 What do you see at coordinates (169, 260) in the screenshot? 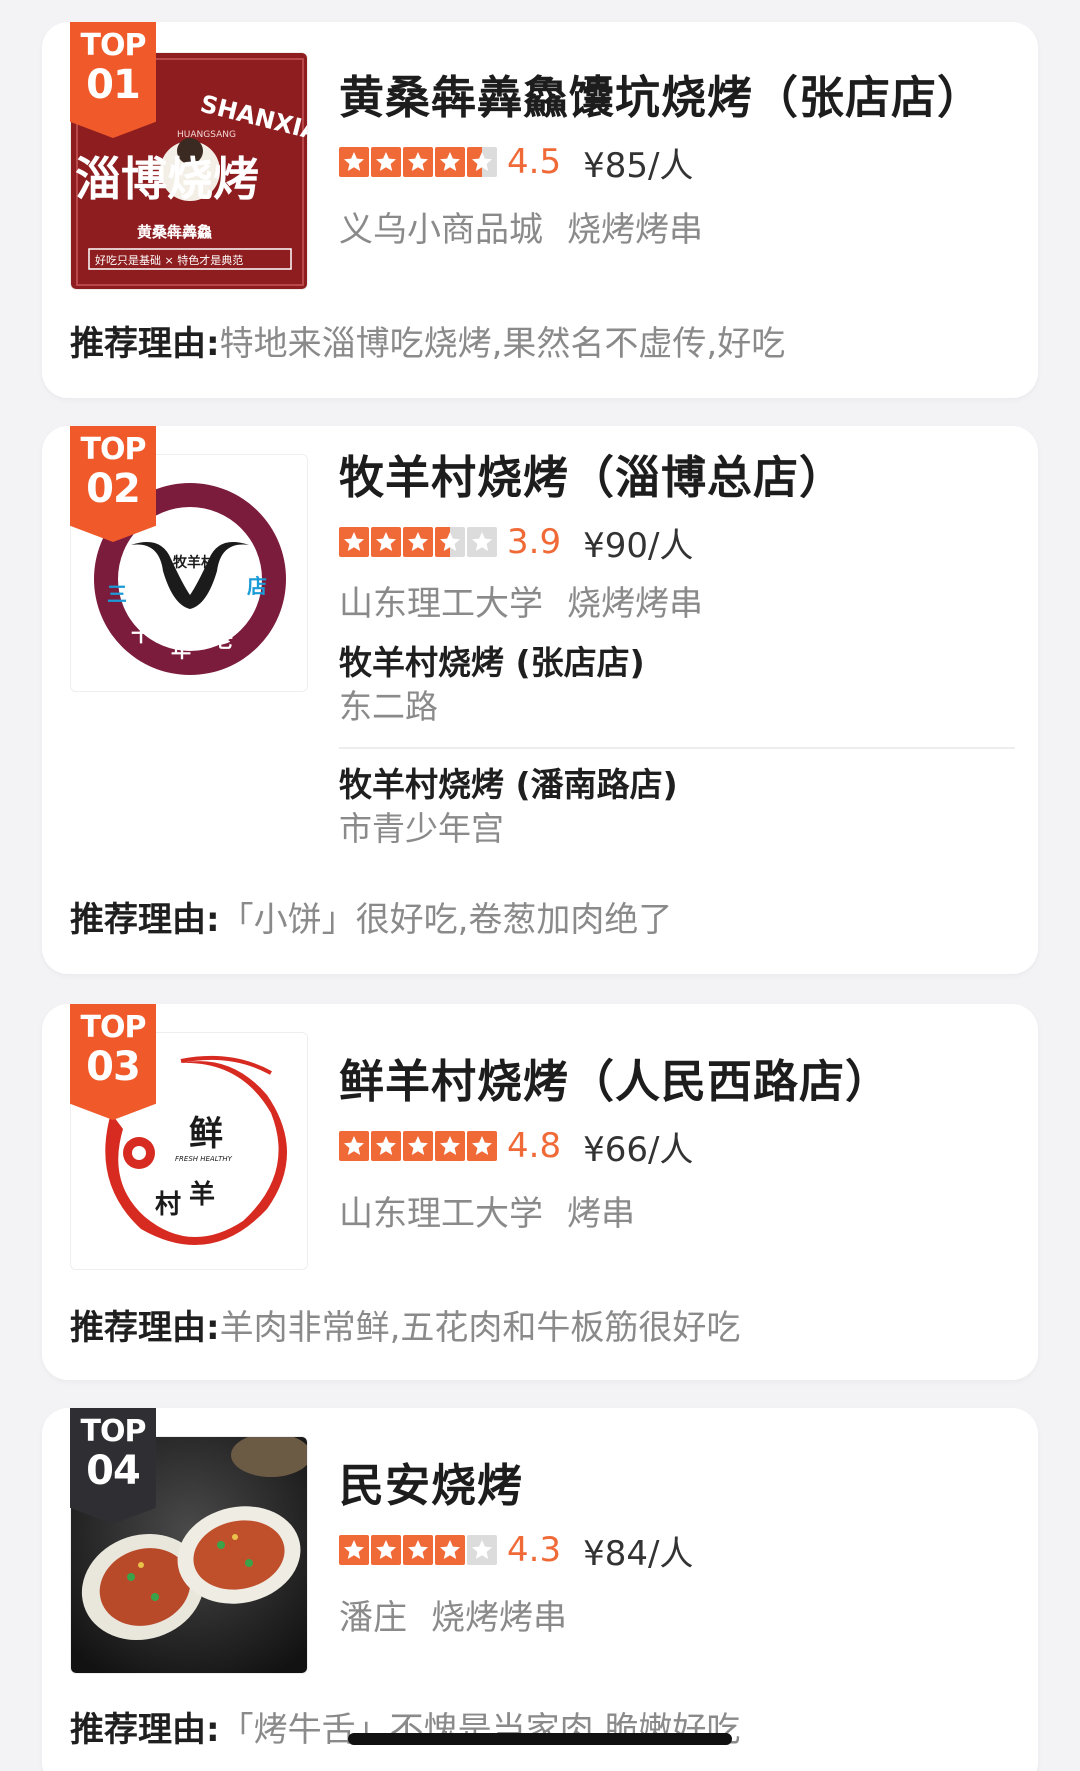
I see `logo-slogan-text: 好吃只是基础 × 特色才是典范` at bounding box center [169, 260].